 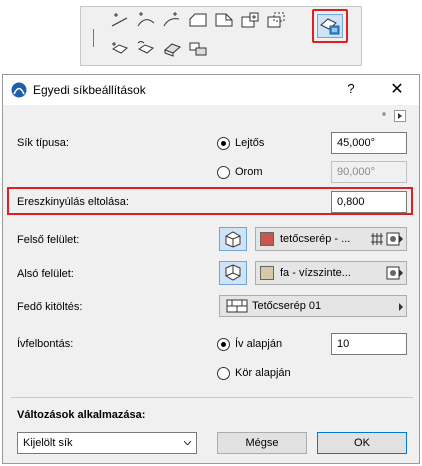 What do you see at coordinates (237, 306) in the screenshot?
I see `fill-pattern-icon` at bounding box center [237, 306].